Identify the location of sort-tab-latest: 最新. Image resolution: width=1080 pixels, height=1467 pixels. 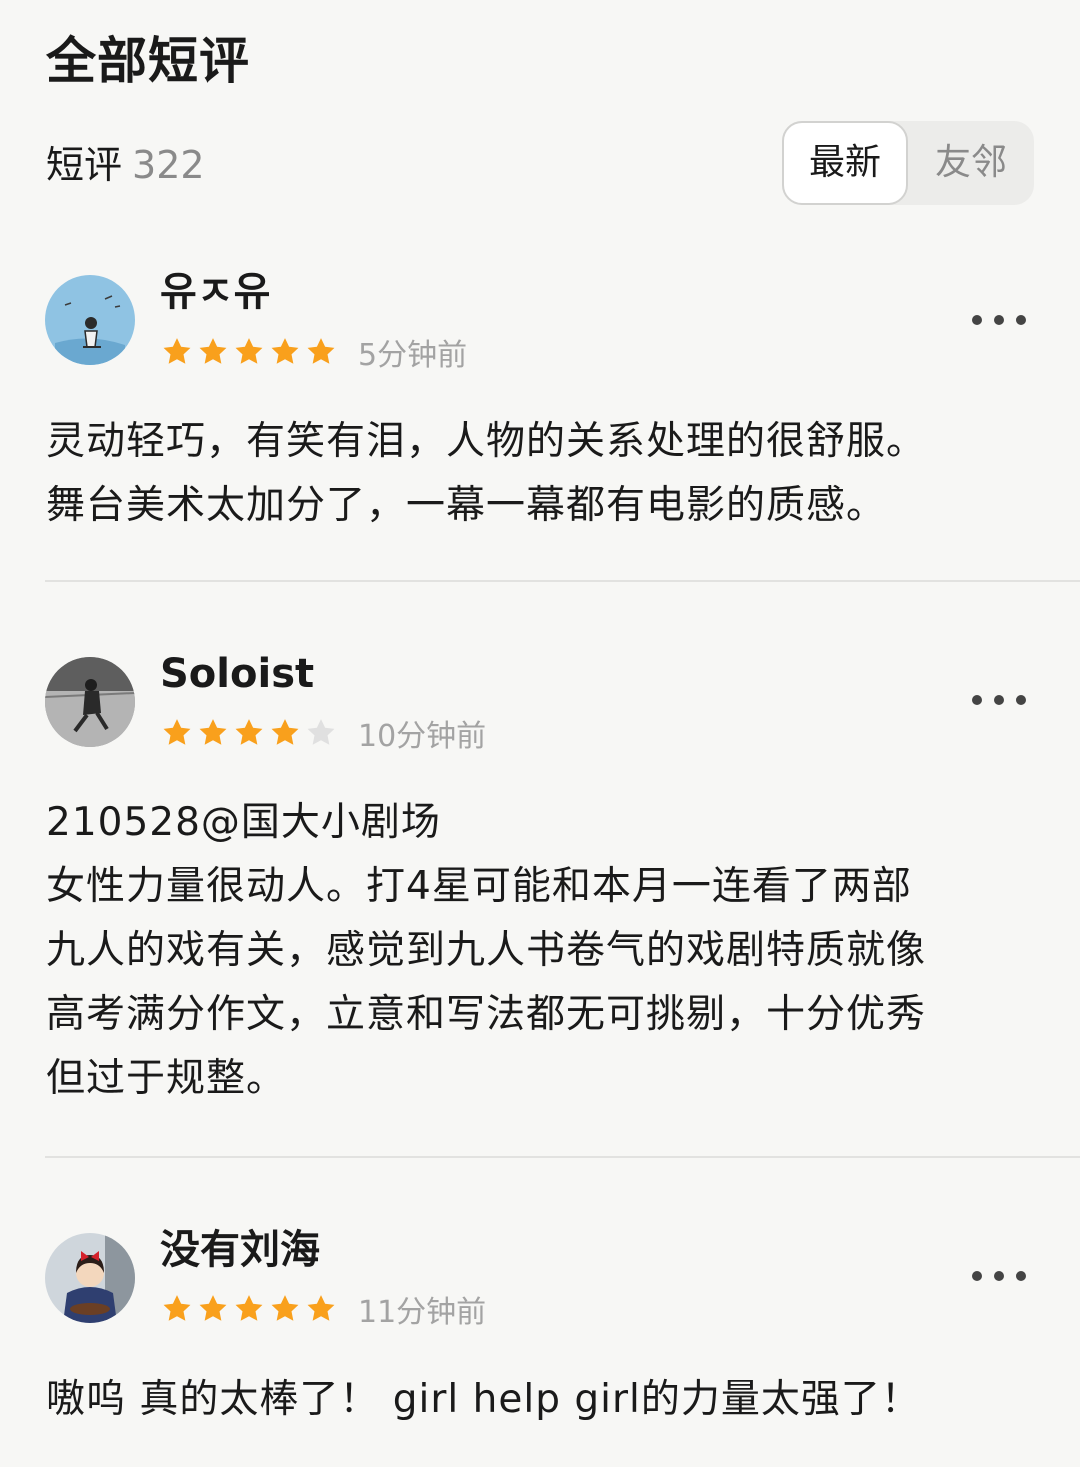
(845, 163).